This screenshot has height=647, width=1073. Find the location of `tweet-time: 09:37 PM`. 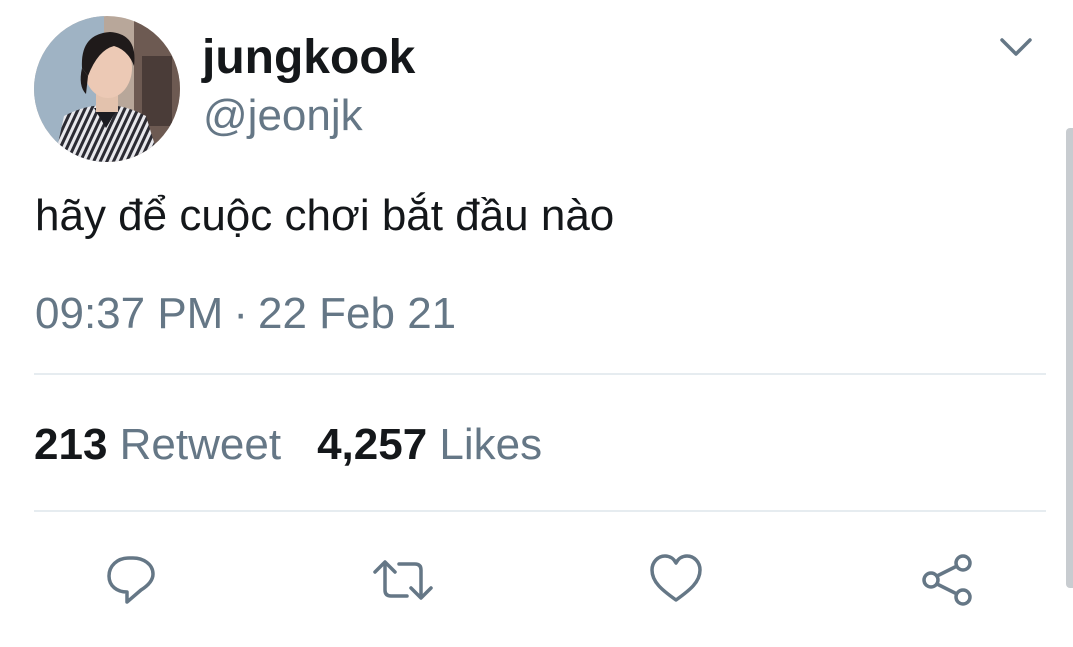

tweet-time: 09:37 PM is located at coordinates (129, 313).